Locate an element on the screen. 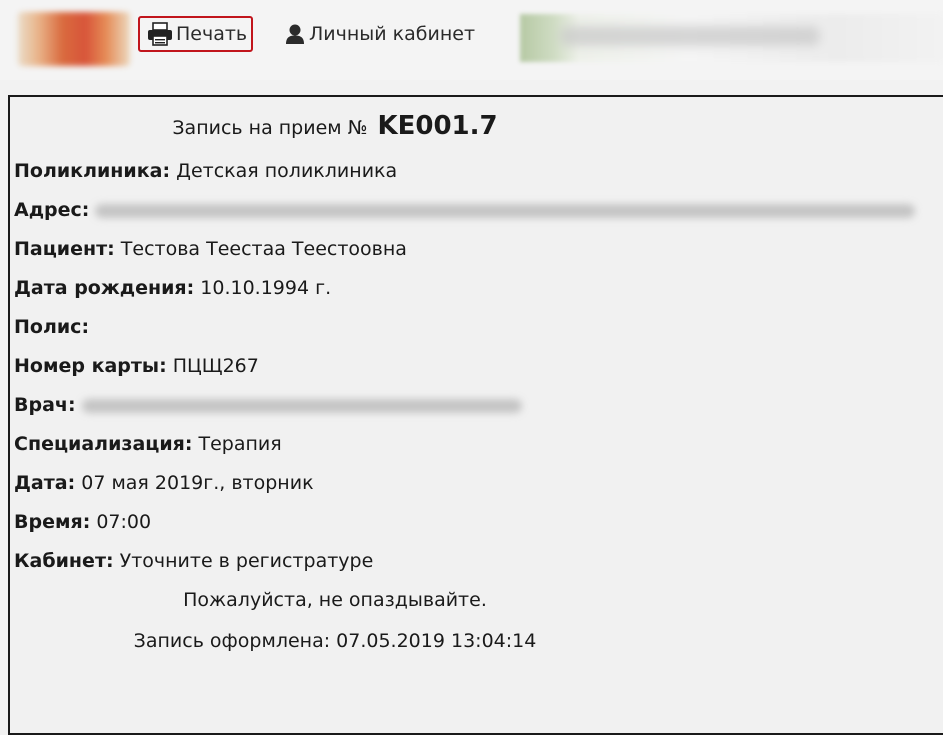 This screenshot has height=735, width=943. blurred-doctor-name is located at coordinates (301, 405).